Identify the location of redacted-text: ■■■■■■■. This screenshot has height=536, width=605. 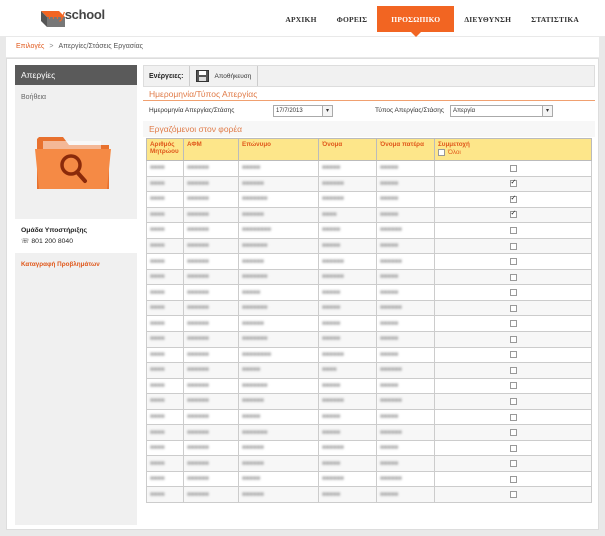
(255, 432).